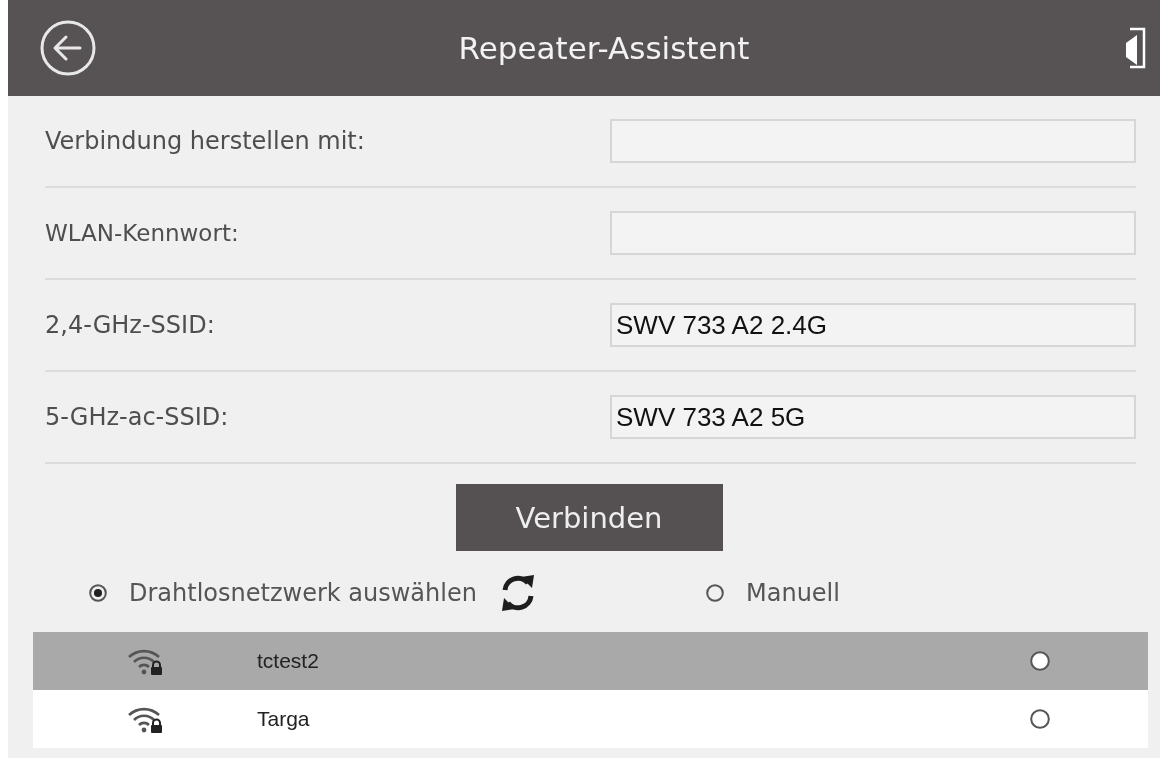 The image size is (1176, 765). I want to click on input-field: SWV 733 A2 5G, so click(873, 417).